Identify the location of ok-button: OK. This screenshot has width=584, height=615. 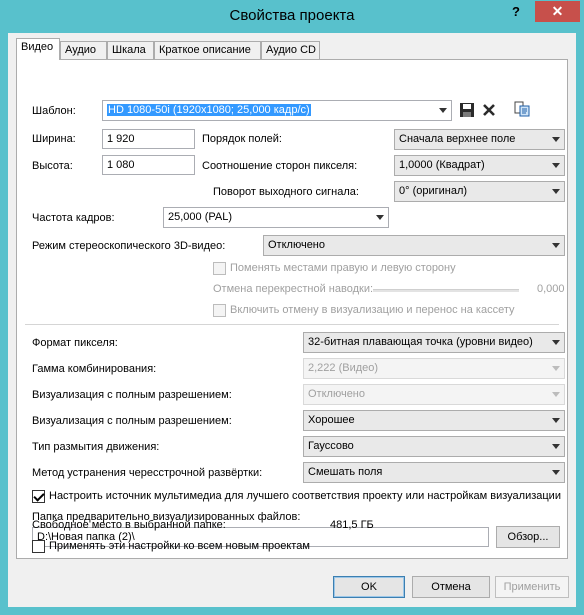
(369, 587).